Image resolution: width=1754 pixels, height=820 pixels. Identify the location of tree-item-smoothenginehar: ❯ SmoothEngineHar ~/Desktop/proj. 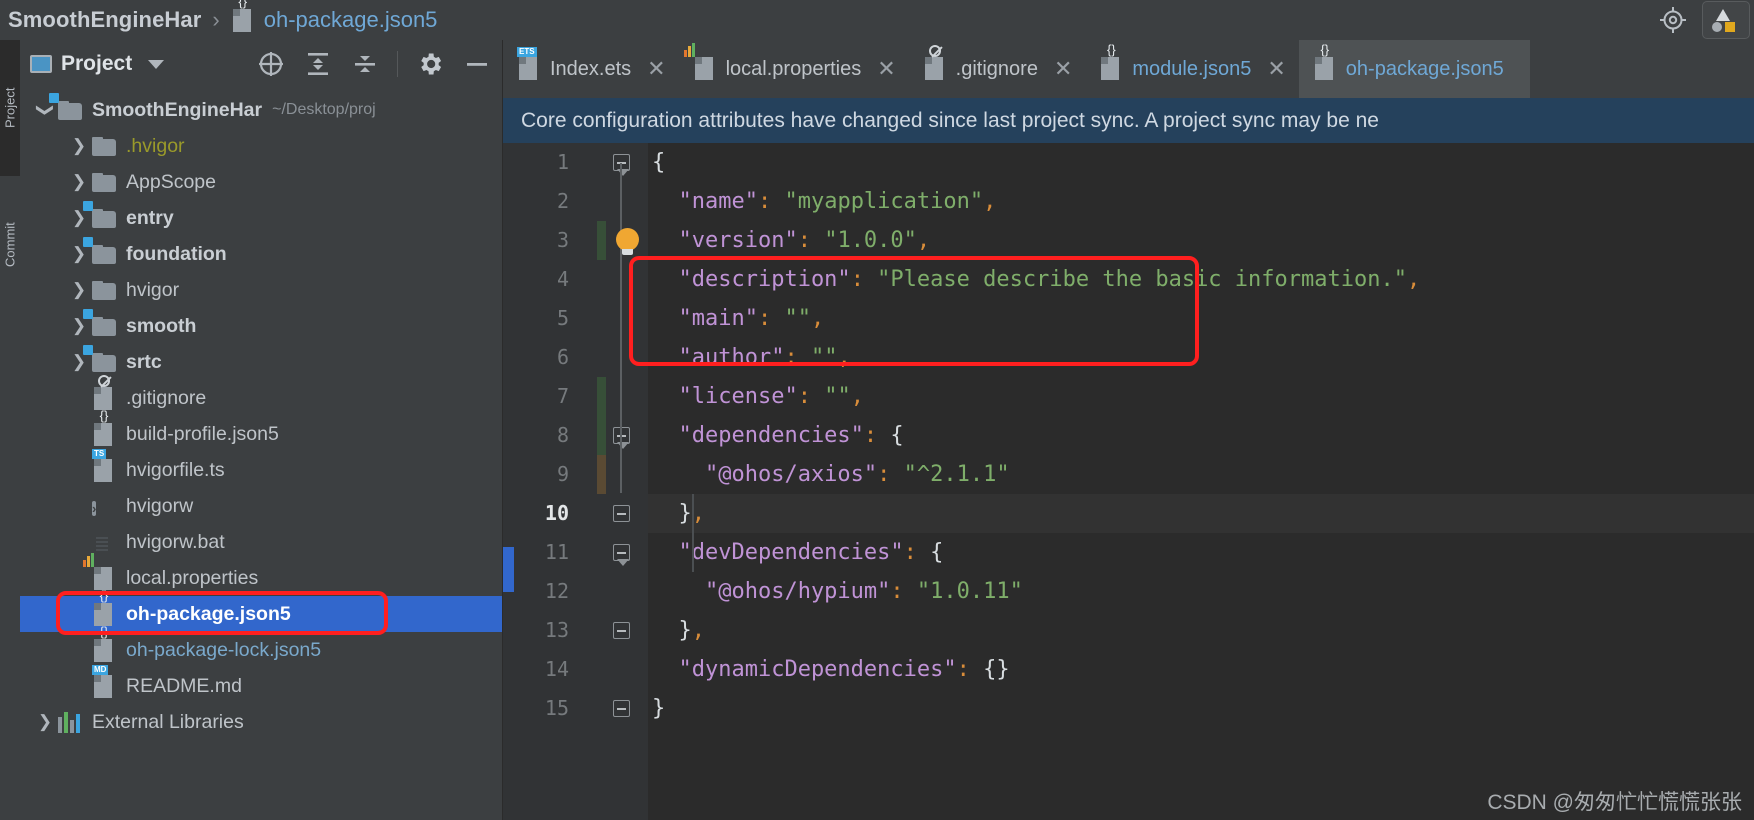
(261, 110).